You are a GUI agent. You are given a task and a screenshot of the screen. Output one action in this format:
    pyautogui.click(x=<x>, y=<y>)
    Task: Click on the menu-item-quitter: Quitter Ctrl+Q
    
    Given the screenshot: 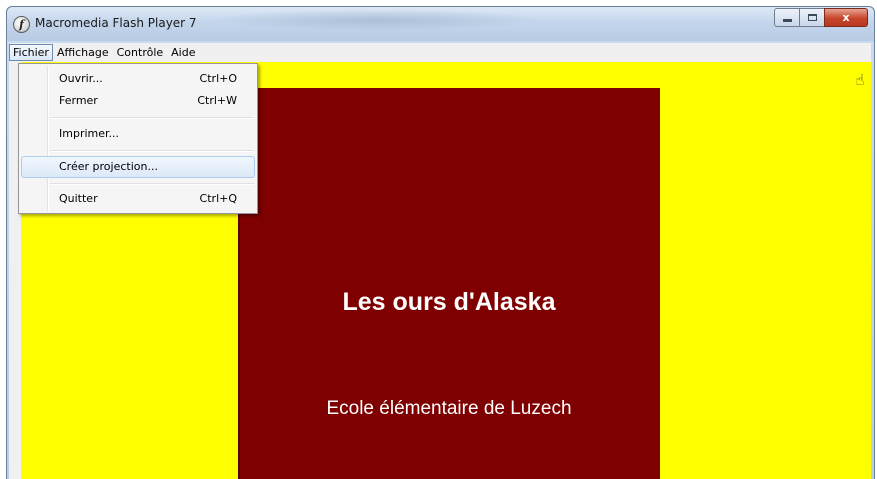 What is the action you would take?
    pyautogui.click(x=138, y=199)
    